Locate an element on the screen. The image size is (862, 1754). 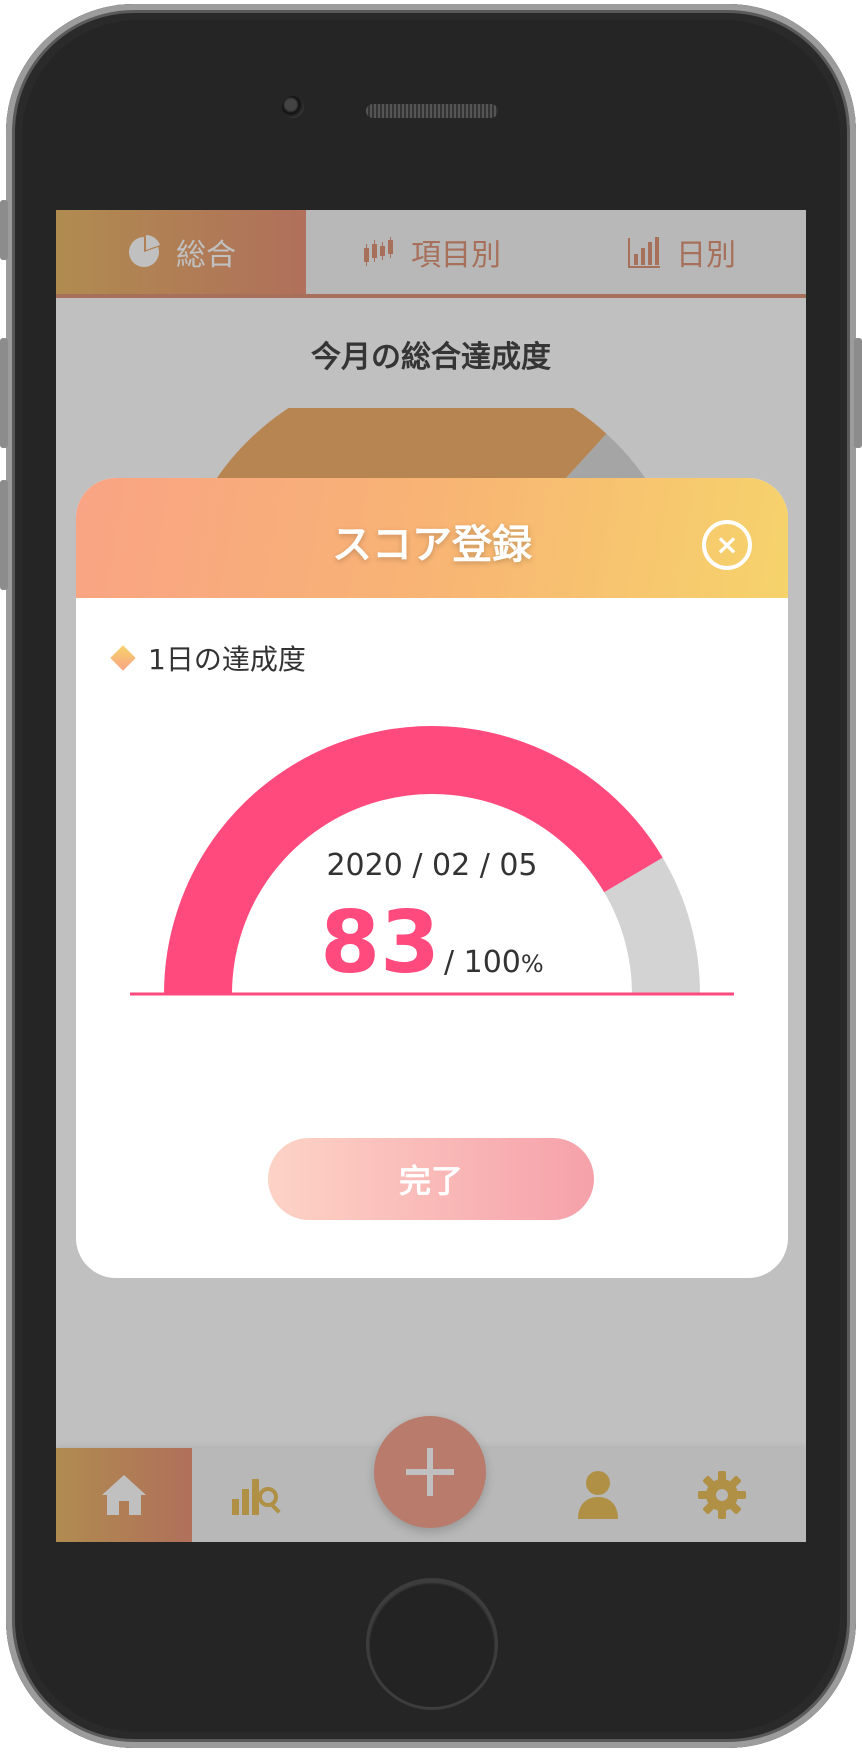
phone-side-button-power is located at coordinates (858, 393).